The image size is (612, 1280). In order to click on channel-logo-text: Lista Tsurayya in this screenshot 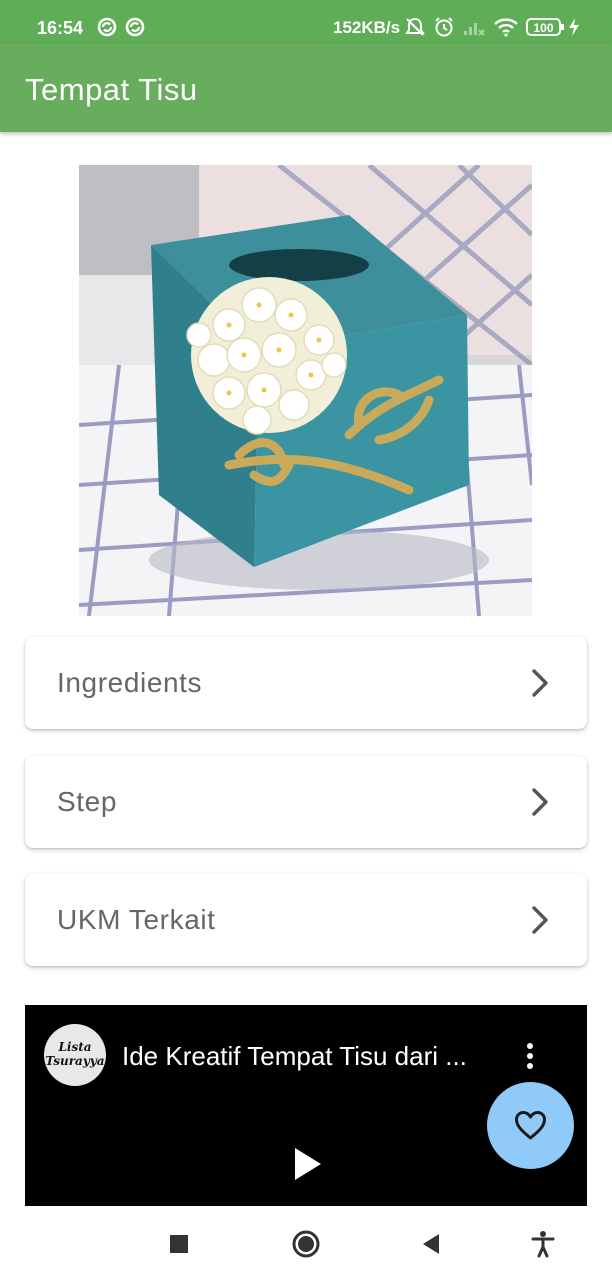, I will do `click(75, 1054)`.